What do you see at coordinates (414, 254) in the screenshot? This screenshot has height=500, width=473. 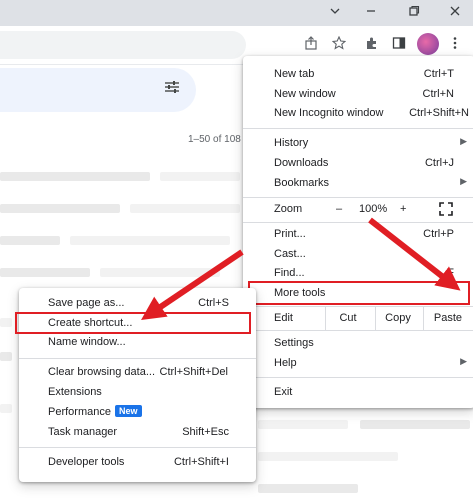 I see `arrow-to-more-tools` at bounding box center [414, 254].